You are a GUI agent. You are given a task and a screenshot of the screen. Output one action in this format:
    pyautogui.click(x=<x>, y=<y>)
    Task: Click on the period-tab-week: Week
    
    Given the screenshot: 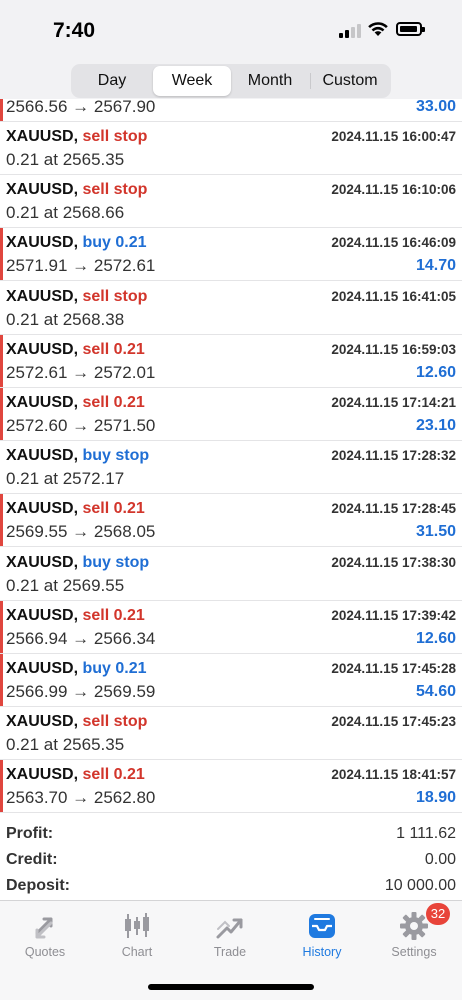 What is the action you would take?
    pyautogui.click(x=192, y=81)
    